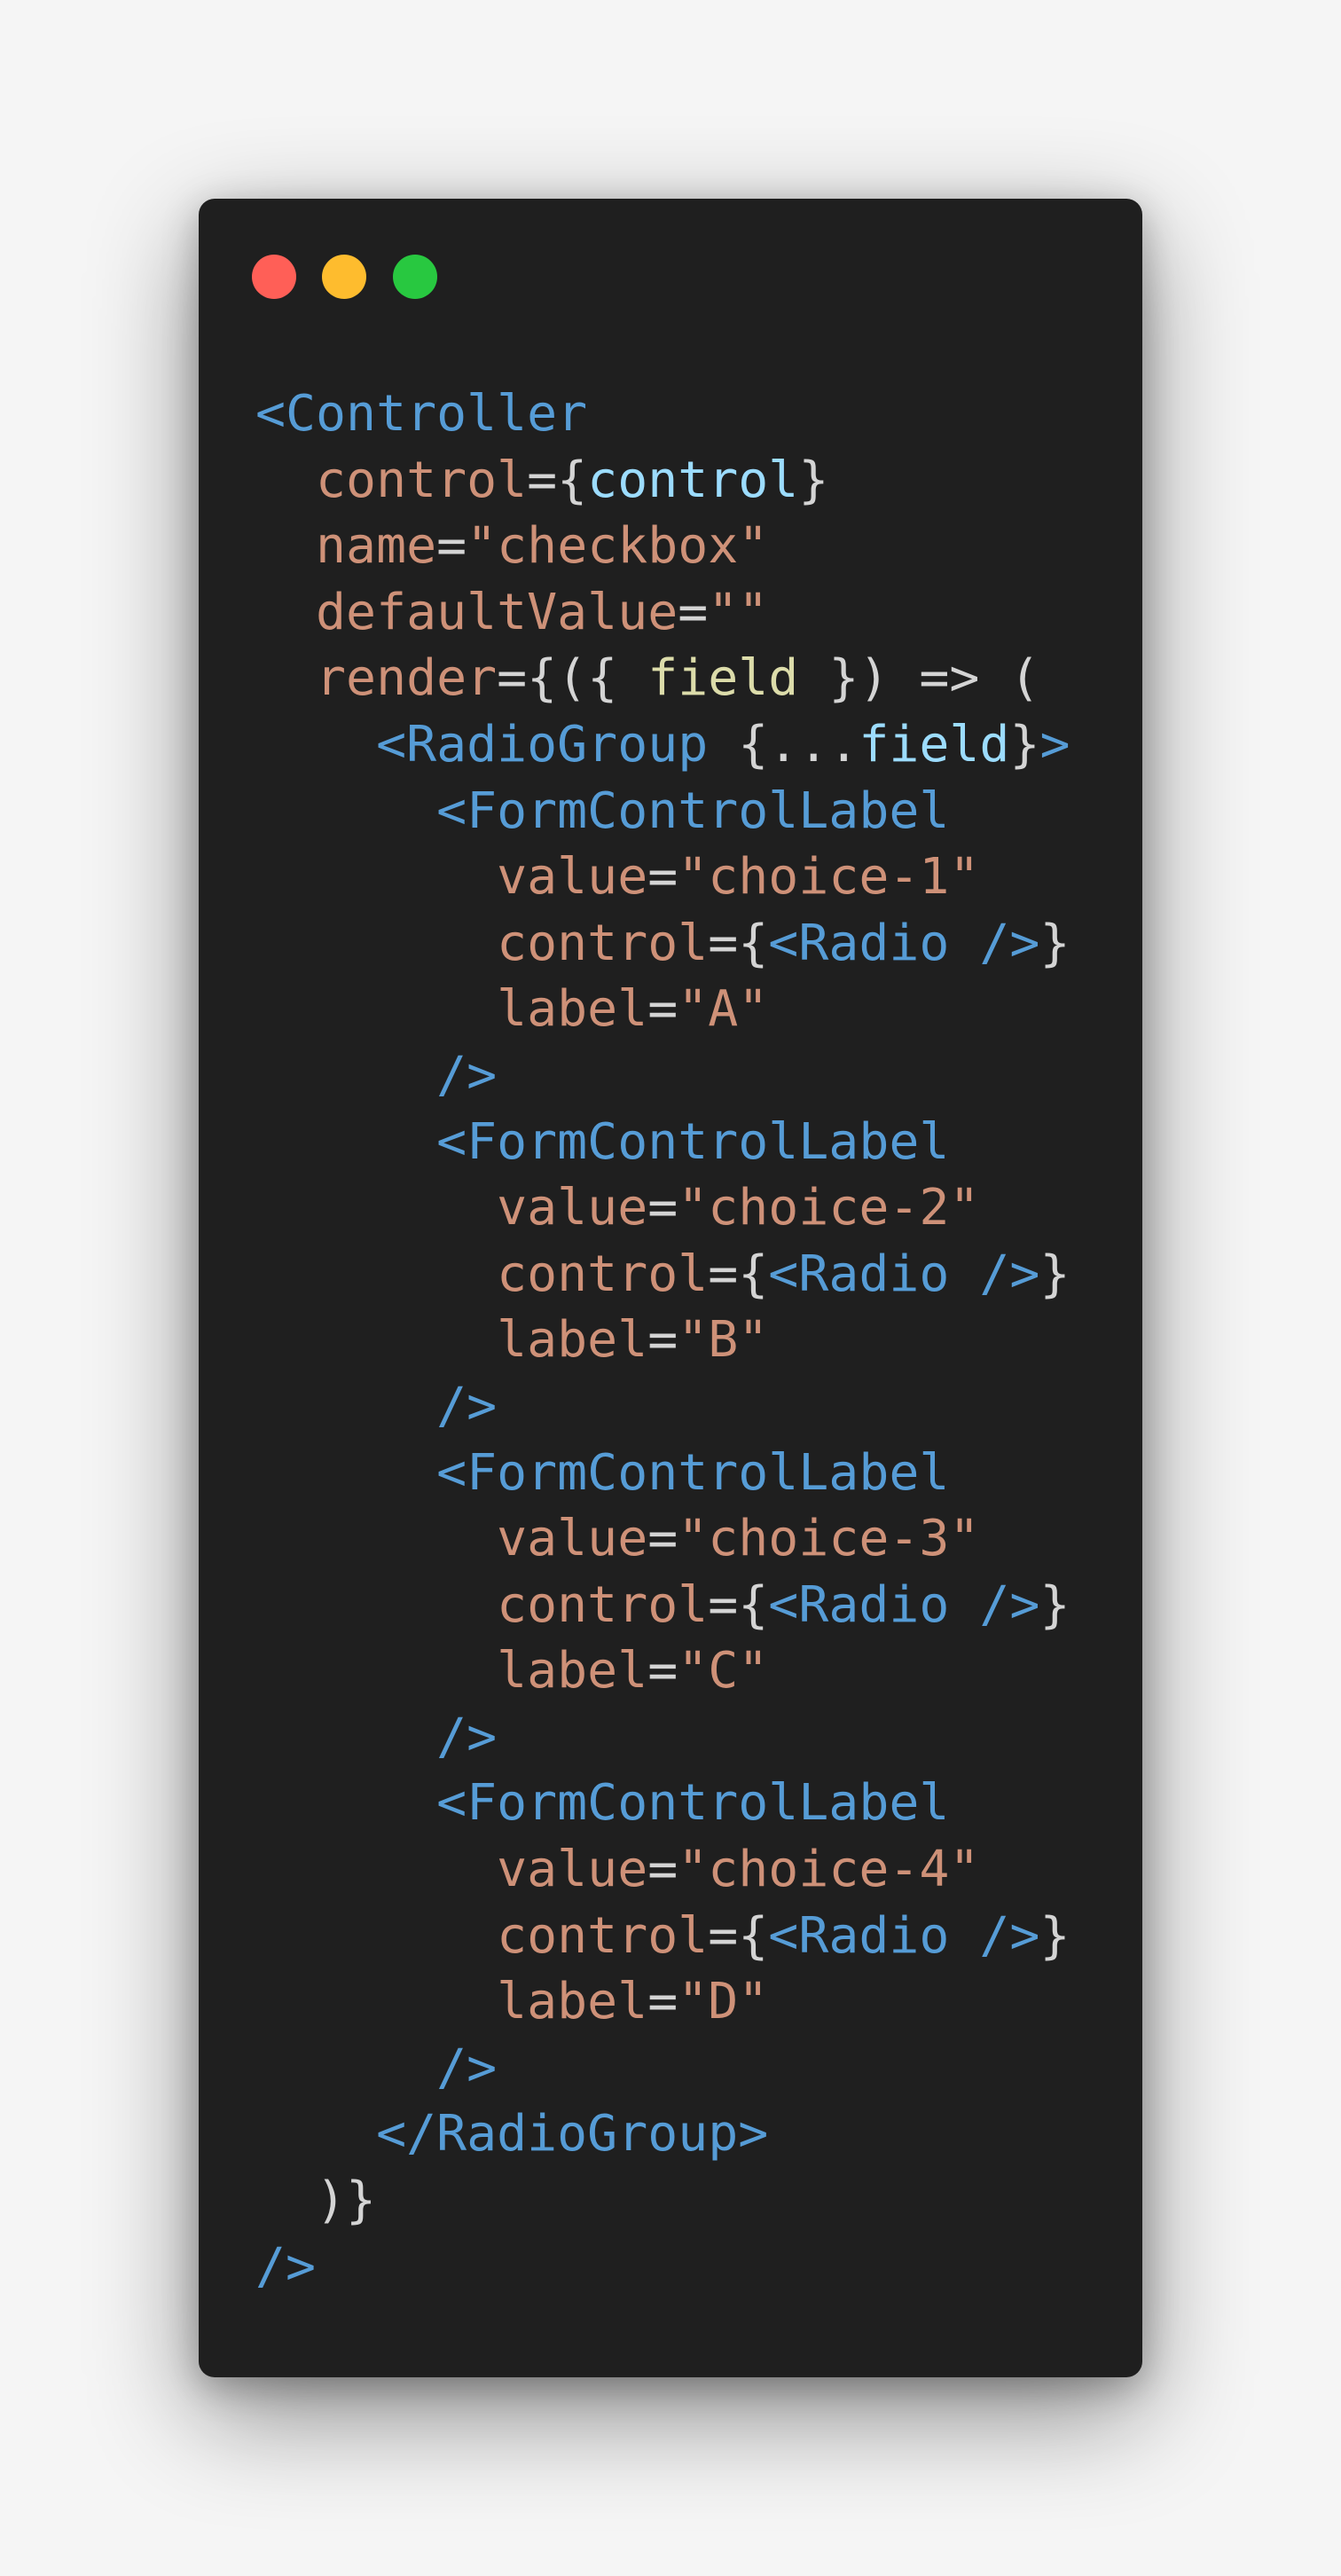  What do you see at coordinates (497, 744) in the screenshot?
I see `code-token: <RadioGroup` at bounding box center [497, 744].